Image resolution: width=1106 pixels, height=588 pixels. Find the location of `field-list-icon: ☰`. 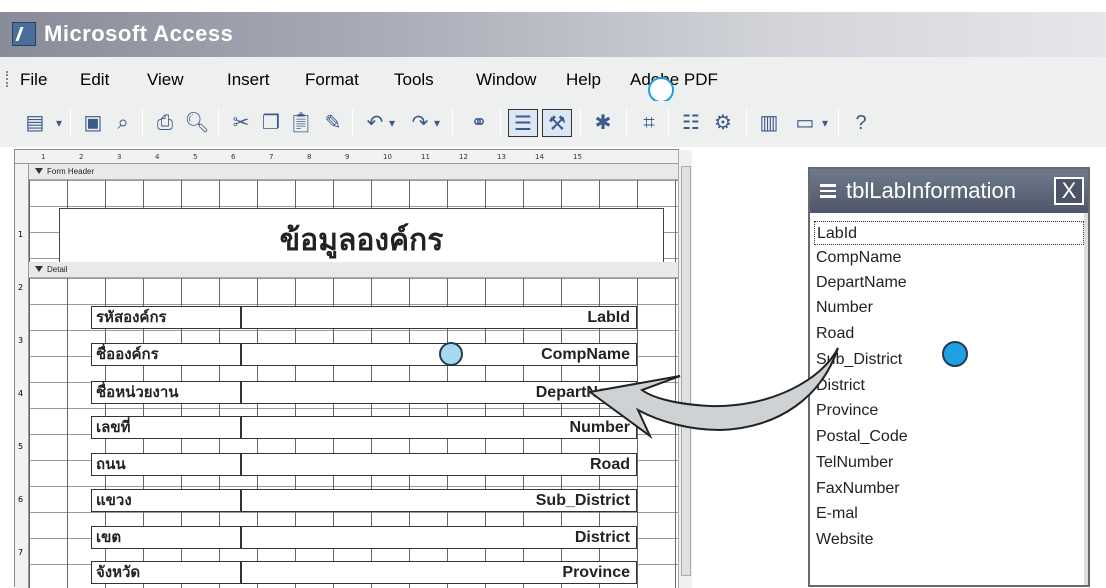

field-list-icon: ☰ is located at coordinates (523, 123).